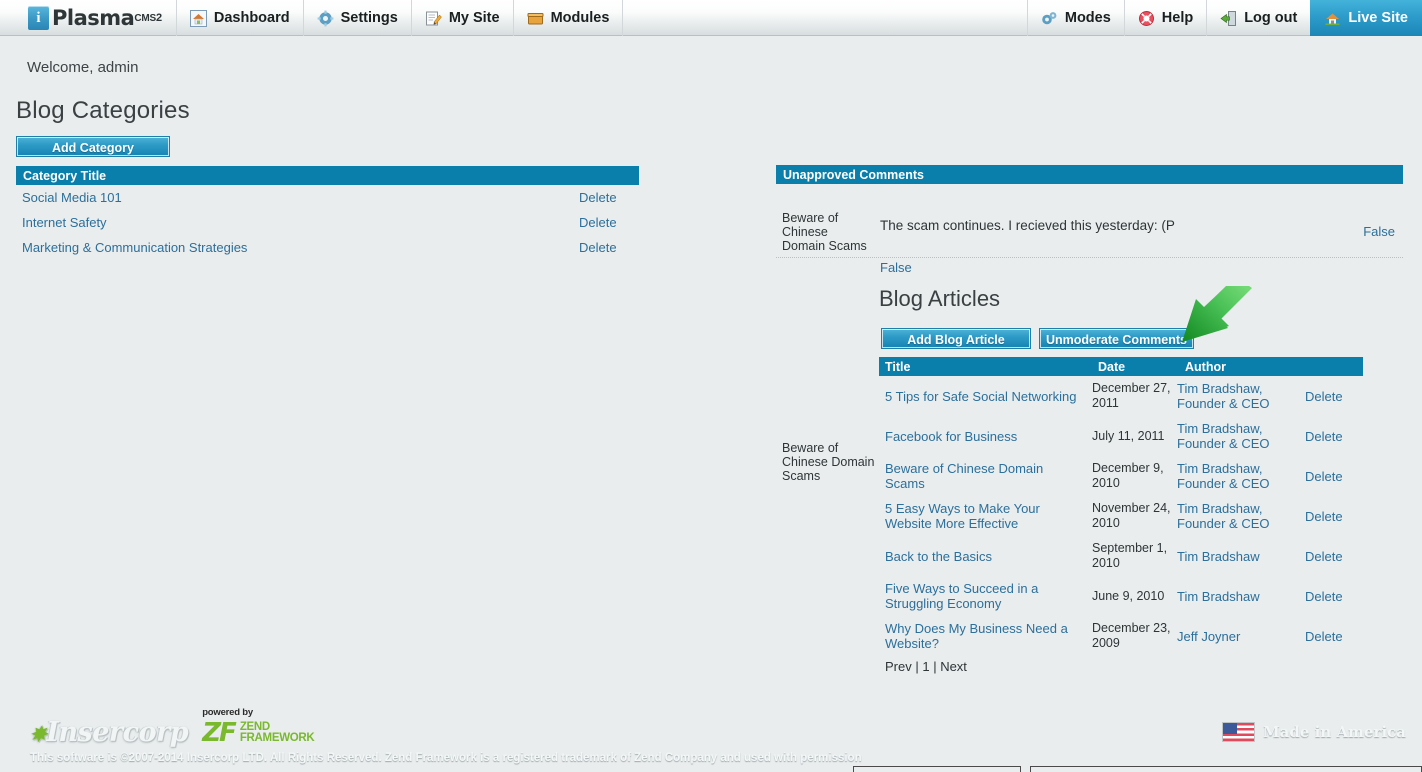  What do you see at coordinates (369, 18) in the screenshot?
I see `nav-label-settings: Settings` at bounding box center [369, 18].